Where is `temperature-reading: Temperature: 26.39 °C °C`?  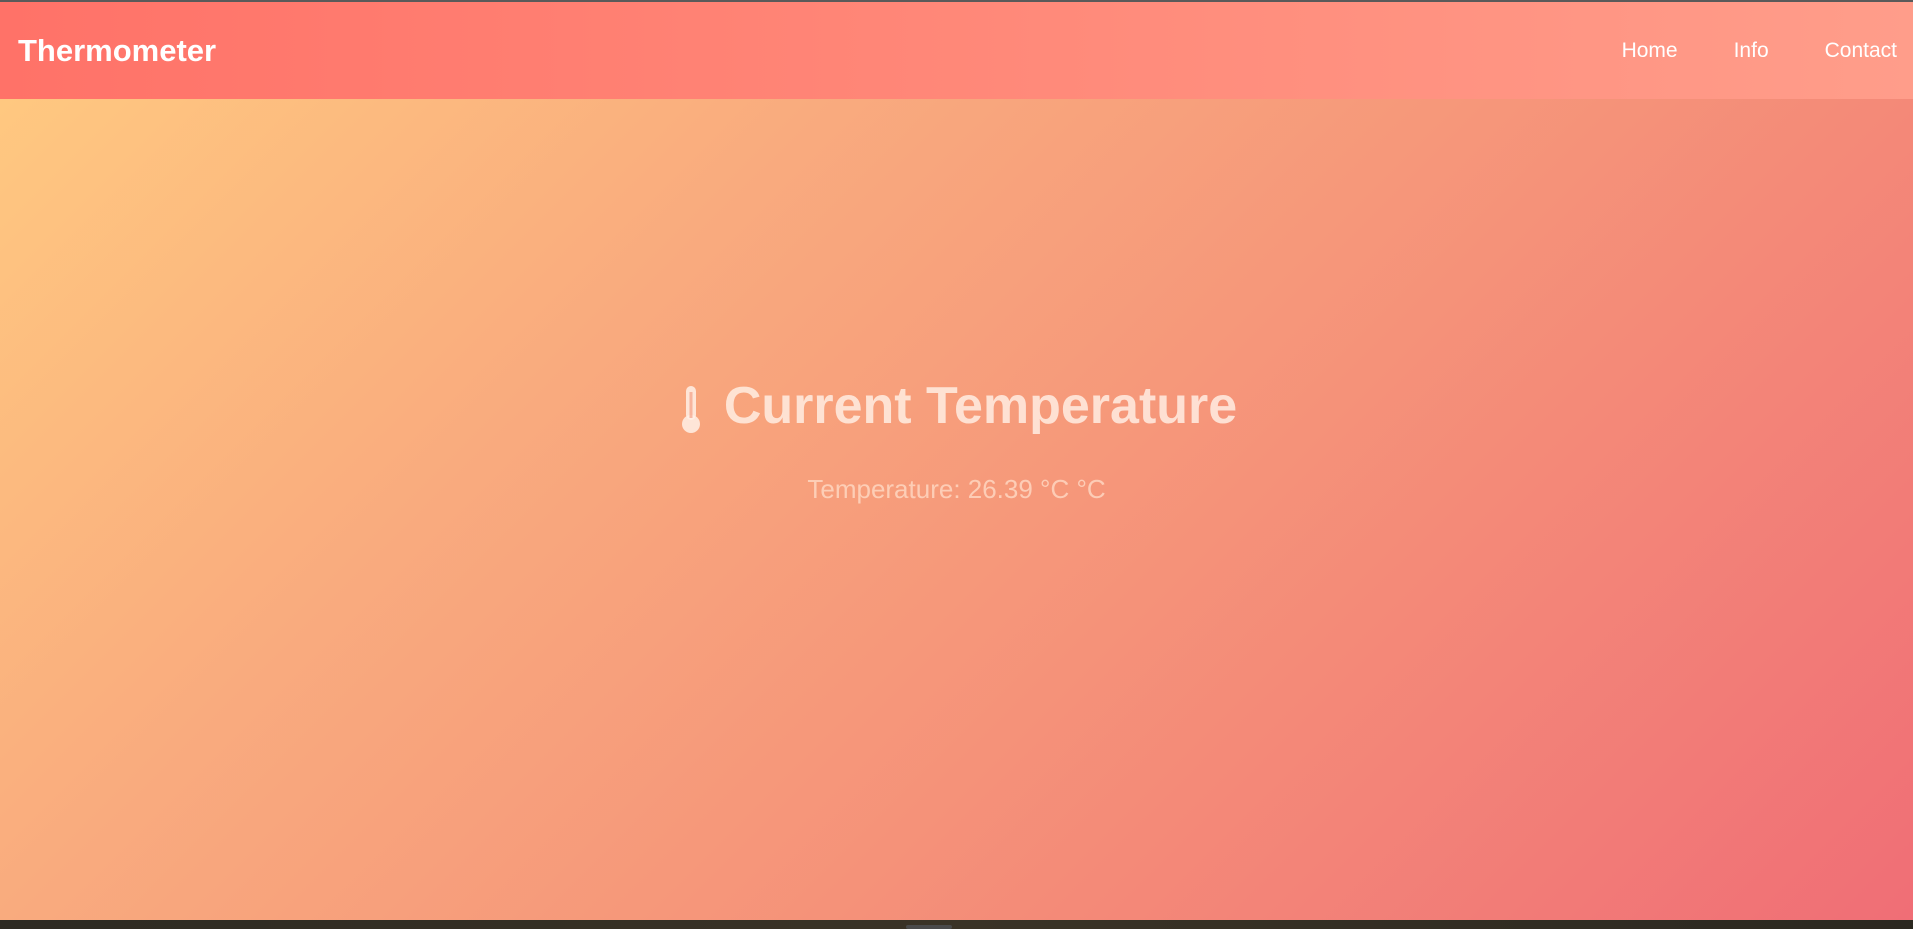 temperature-reading: Temperature: 26.39 °C °C is located at coordinates (956, 489).